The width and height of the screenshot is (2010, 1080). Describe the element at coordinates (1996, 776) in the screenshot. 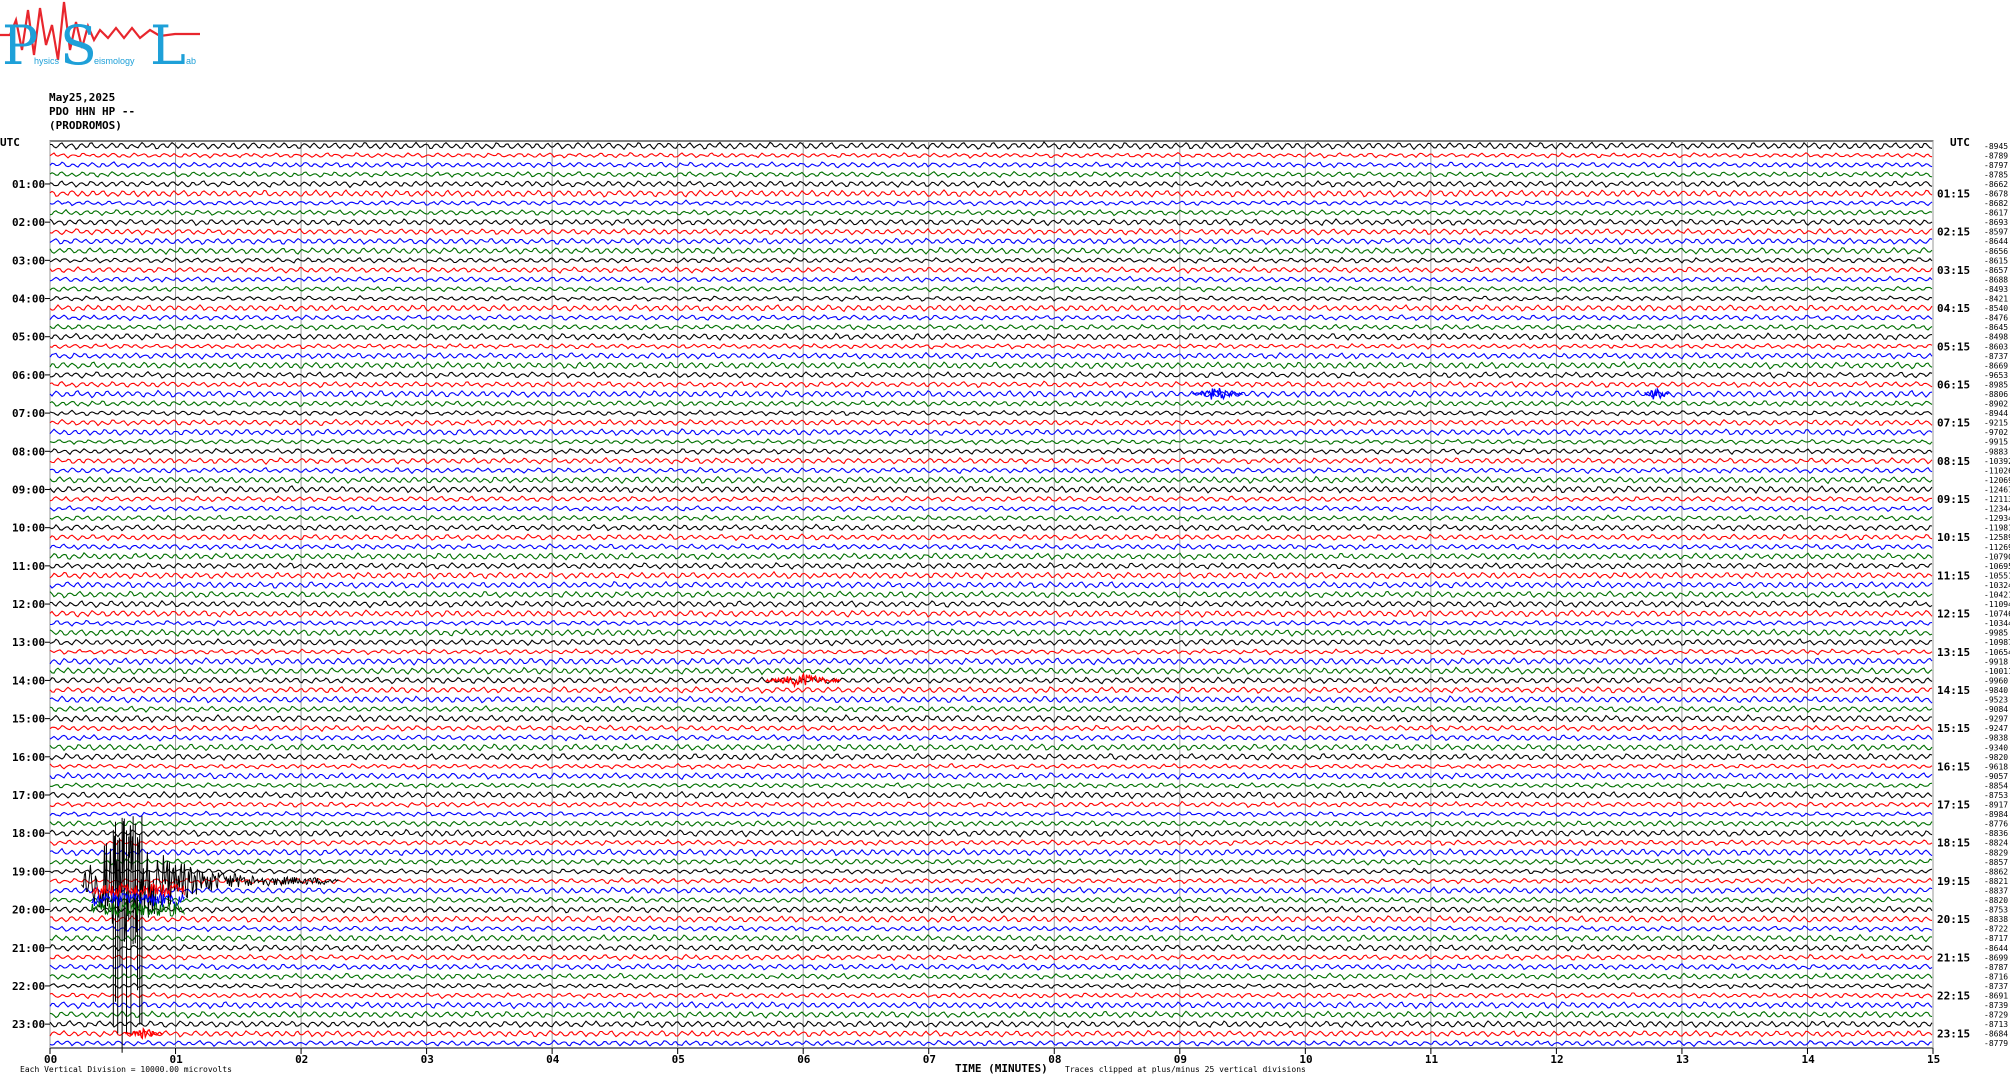

I see `trace-offset-label: -9057` at that location.